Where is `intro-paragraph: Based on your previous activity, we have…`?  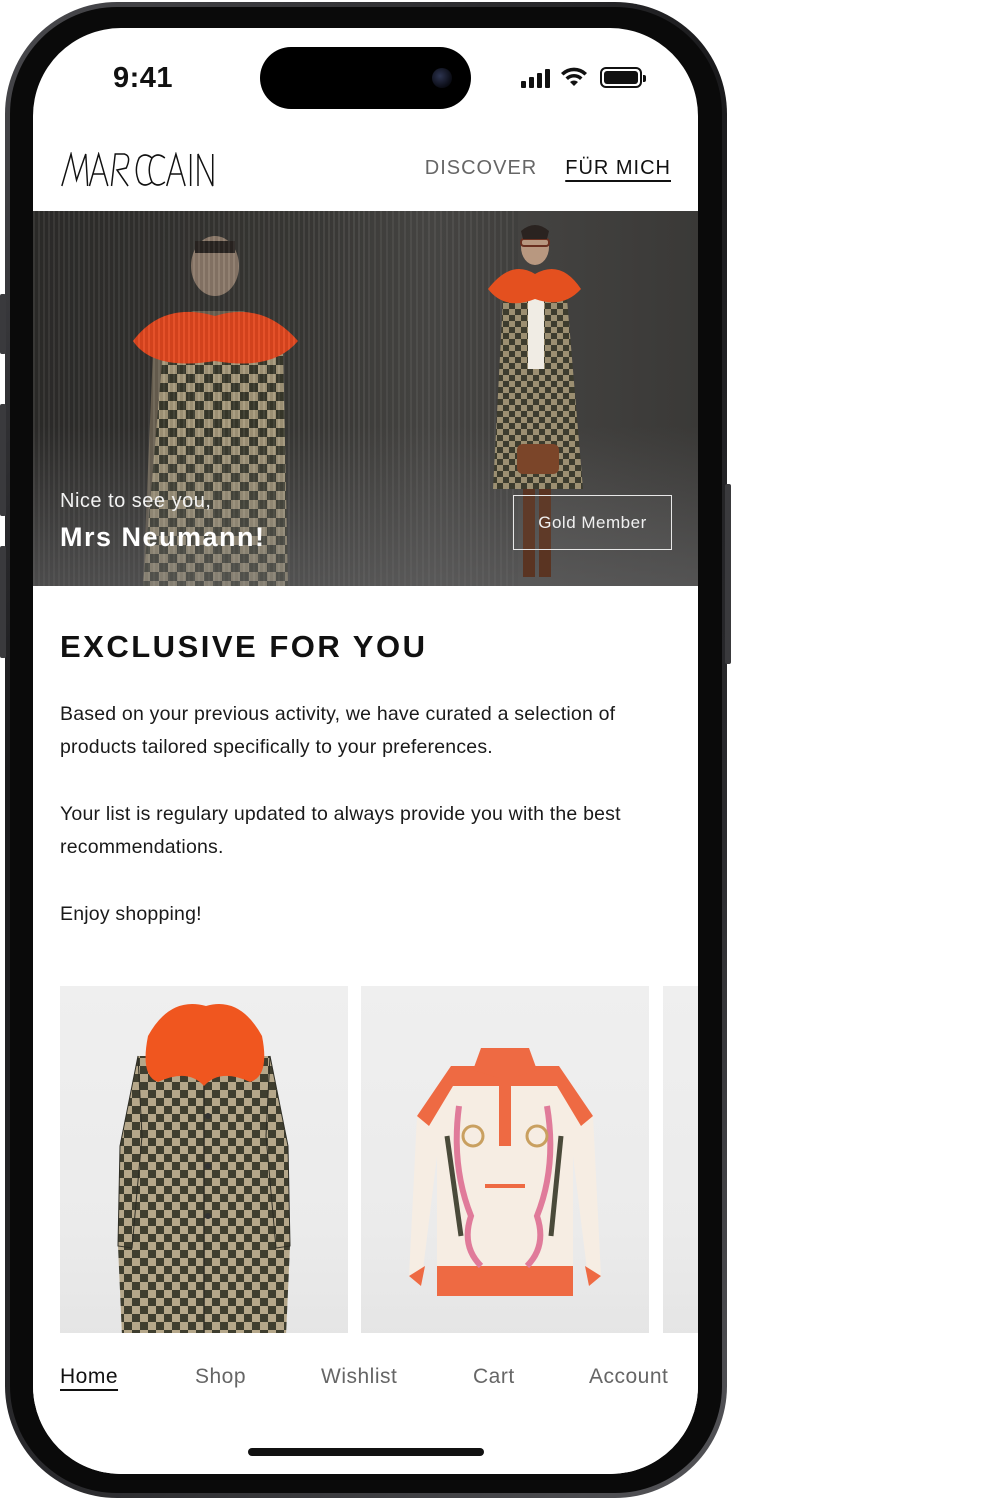
intro-paragraph: Based on your previous activity, we have… is located at coordinates (338, 730).